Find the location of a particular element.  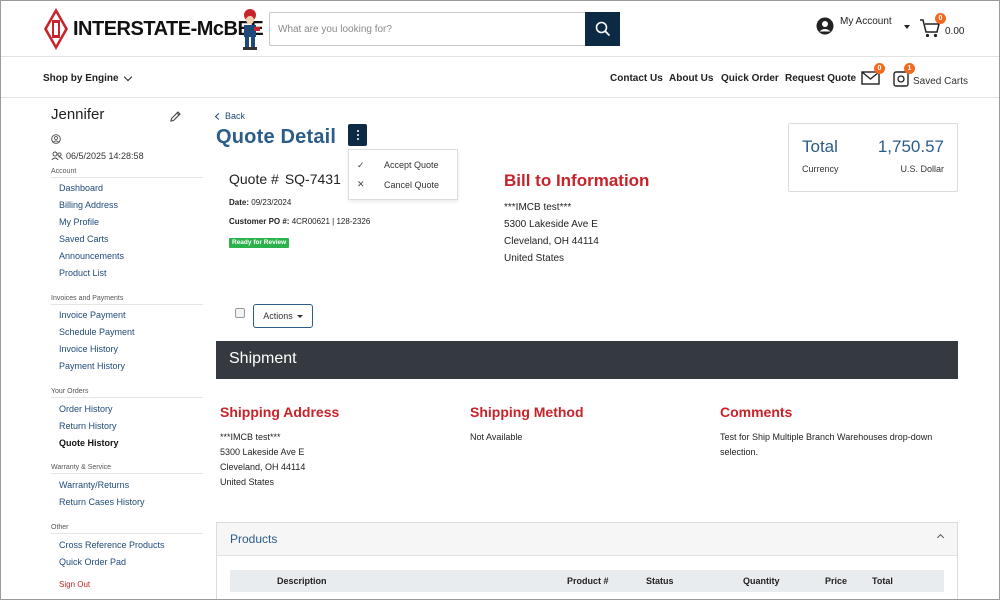

date-value: 09/23/2024 is located at coordinates (271, 202).